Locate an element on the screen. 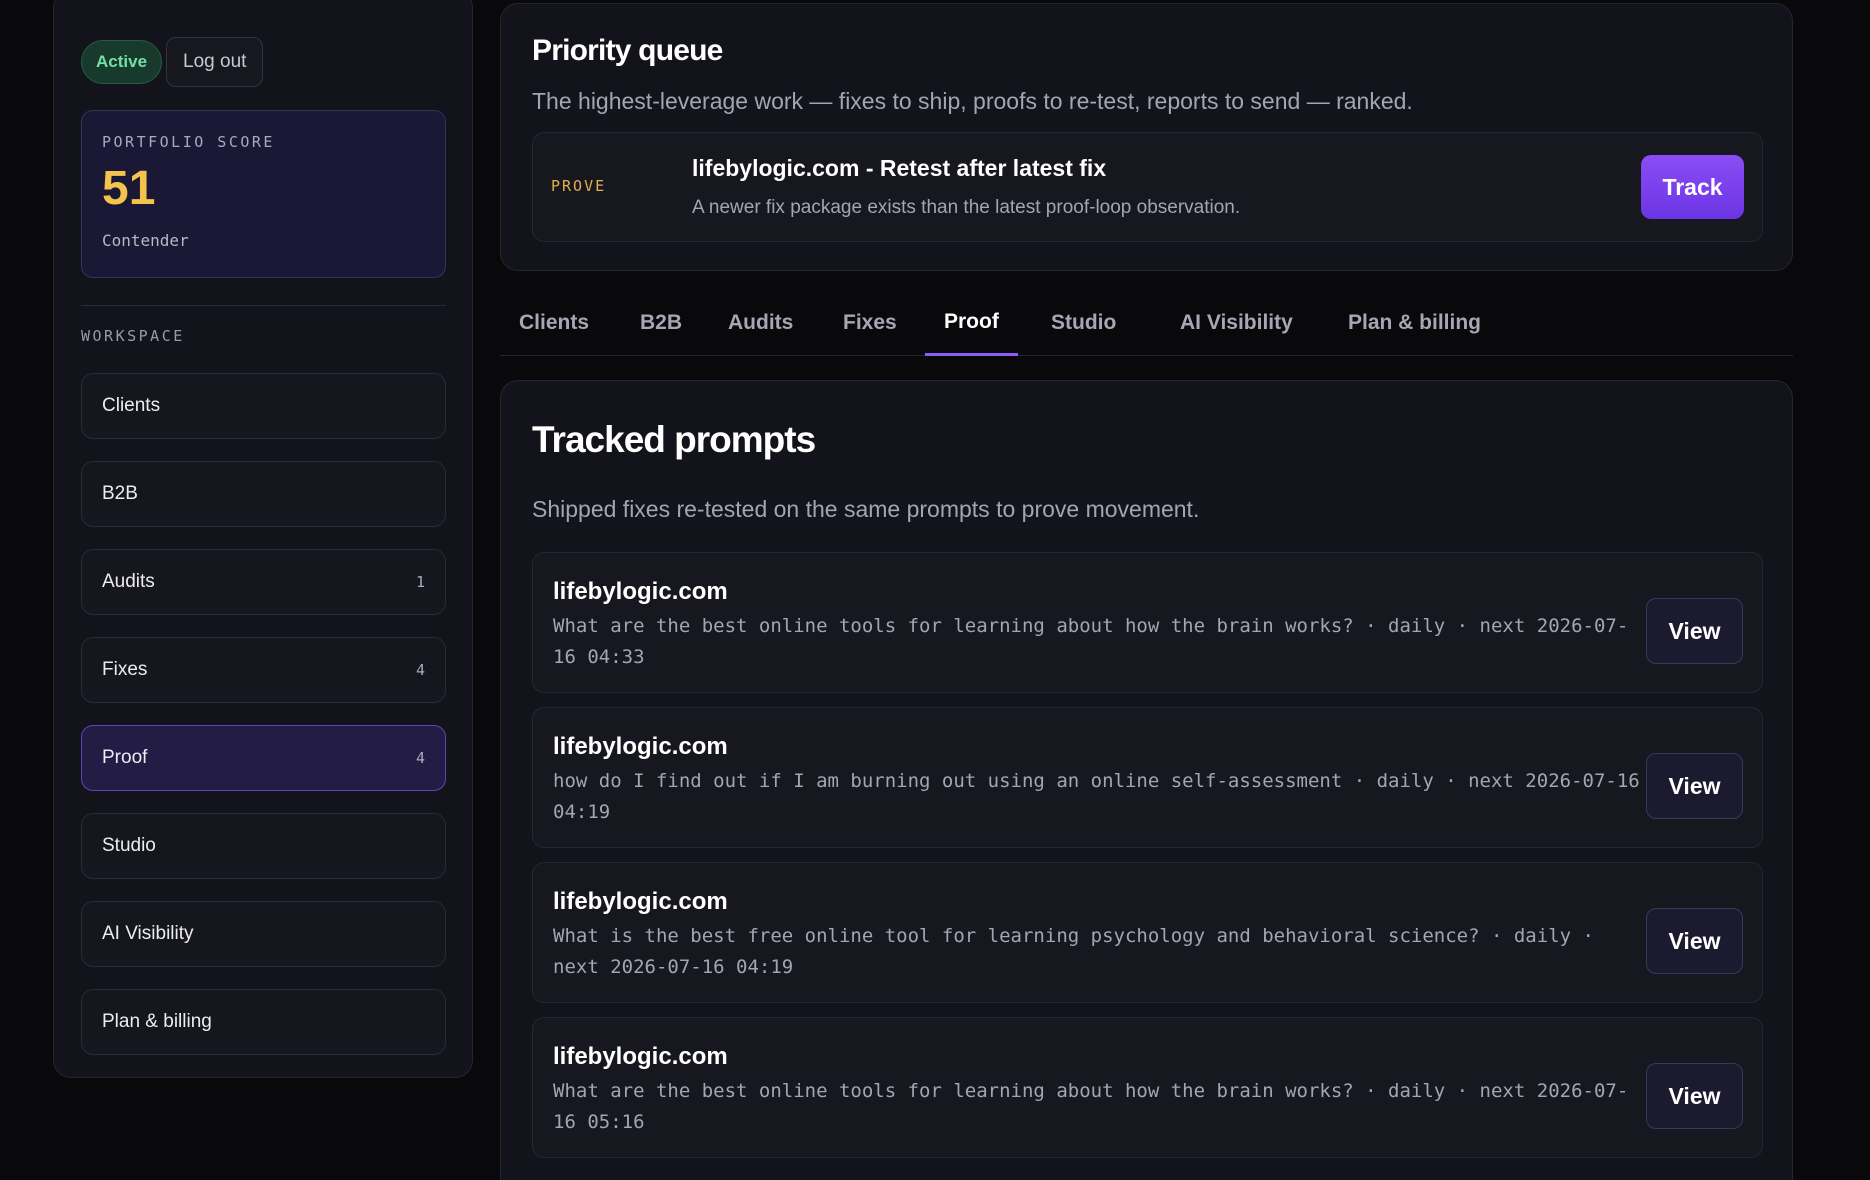  tab-clients: Clients is located at coordinates (554, 323).